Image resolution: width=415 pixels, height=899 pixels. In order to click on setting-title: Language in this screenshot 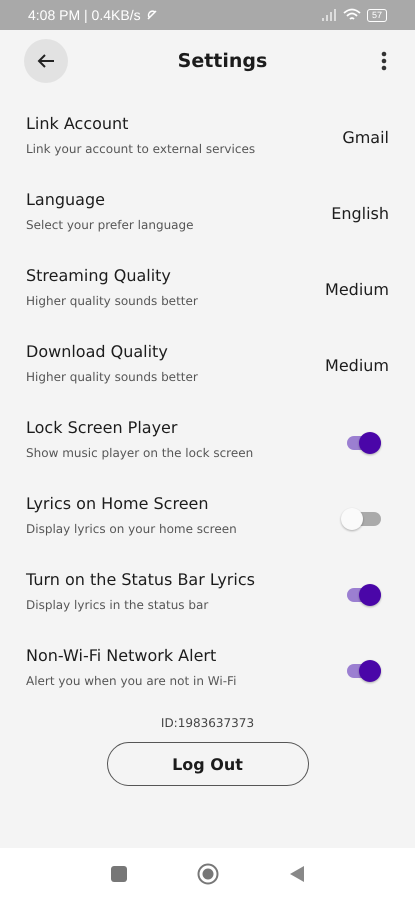, I will do `click(66, 199)`.